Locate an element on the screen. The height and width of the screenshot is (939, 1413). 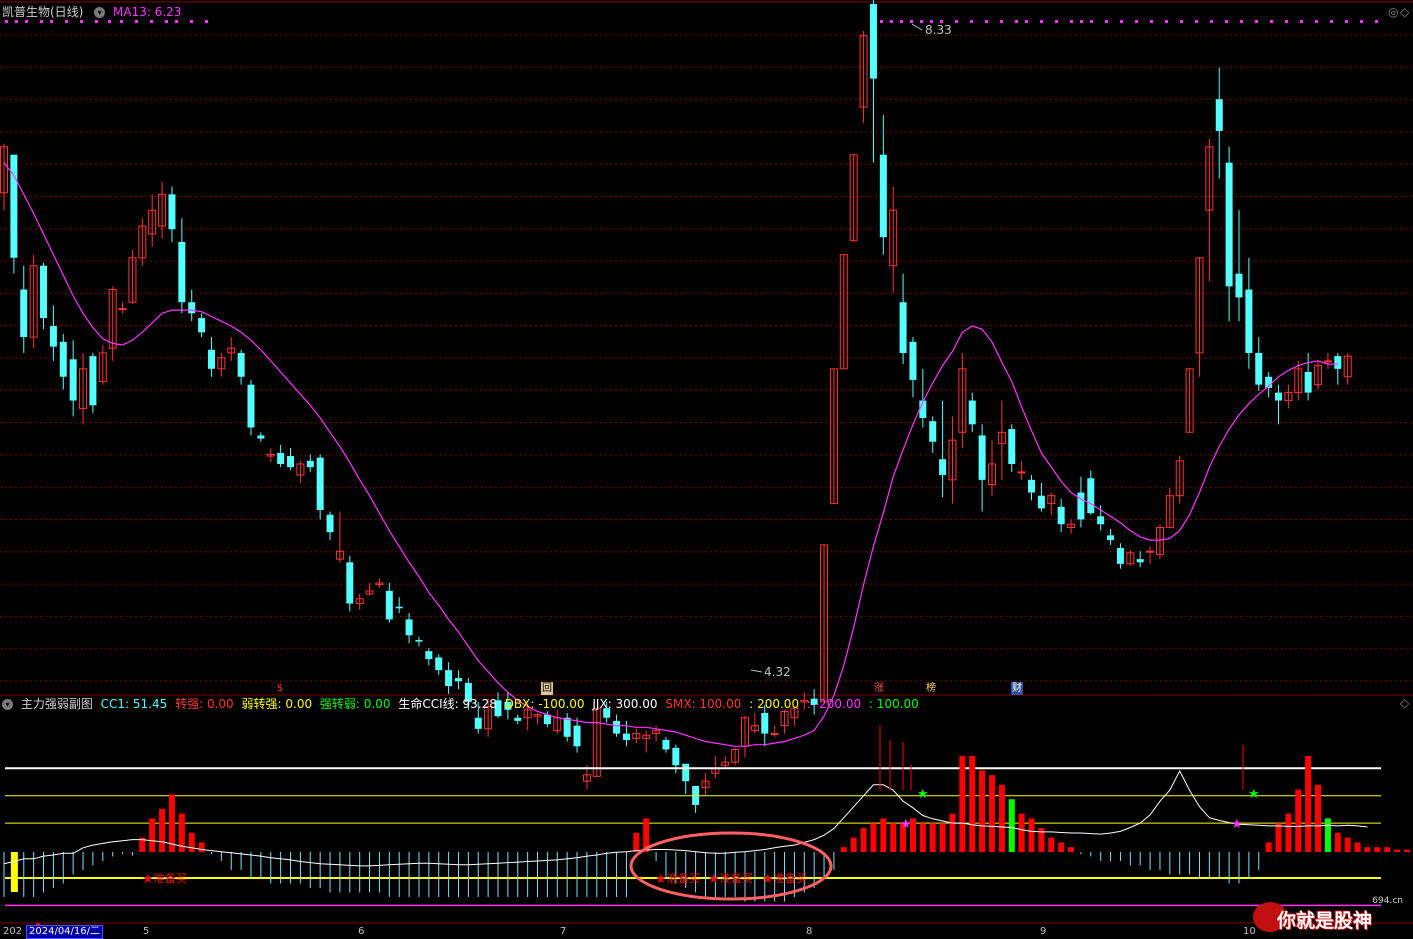
event-marker-cai: 财 is located at coordinates (1017, 688).